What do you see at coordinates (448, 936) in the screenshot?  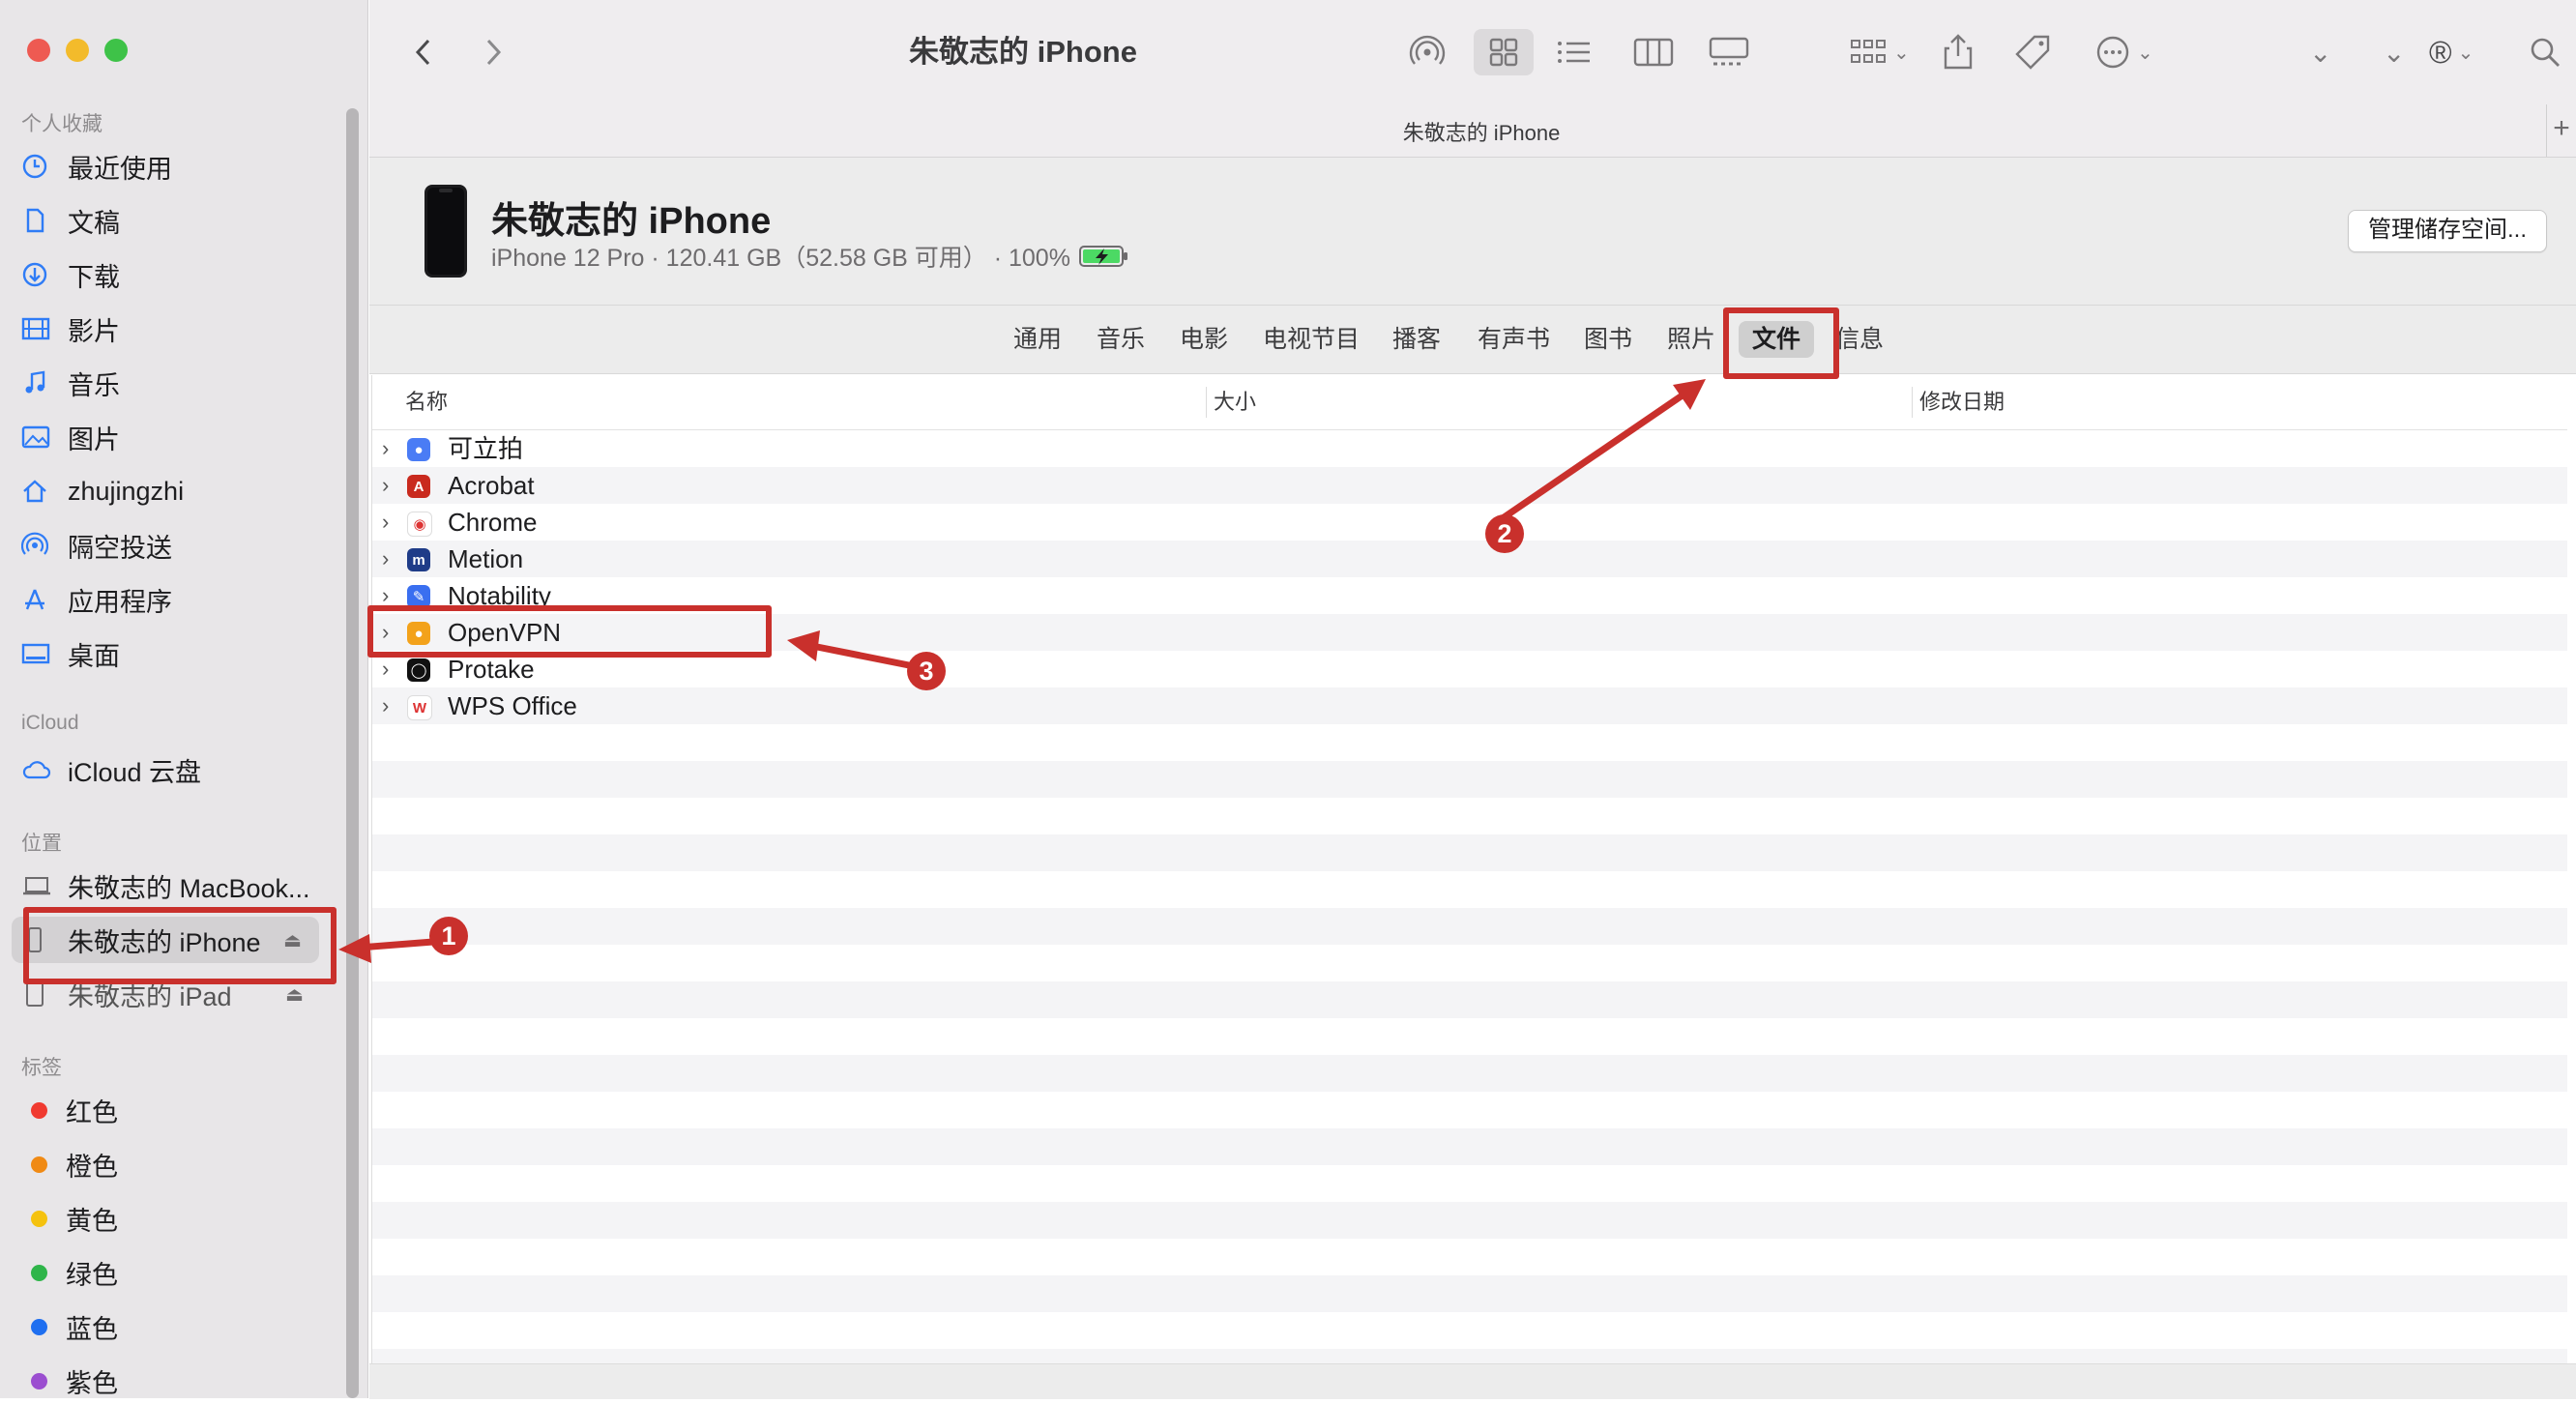 I see `annotation-badge-1: 1` at bounding box center [448, 936].